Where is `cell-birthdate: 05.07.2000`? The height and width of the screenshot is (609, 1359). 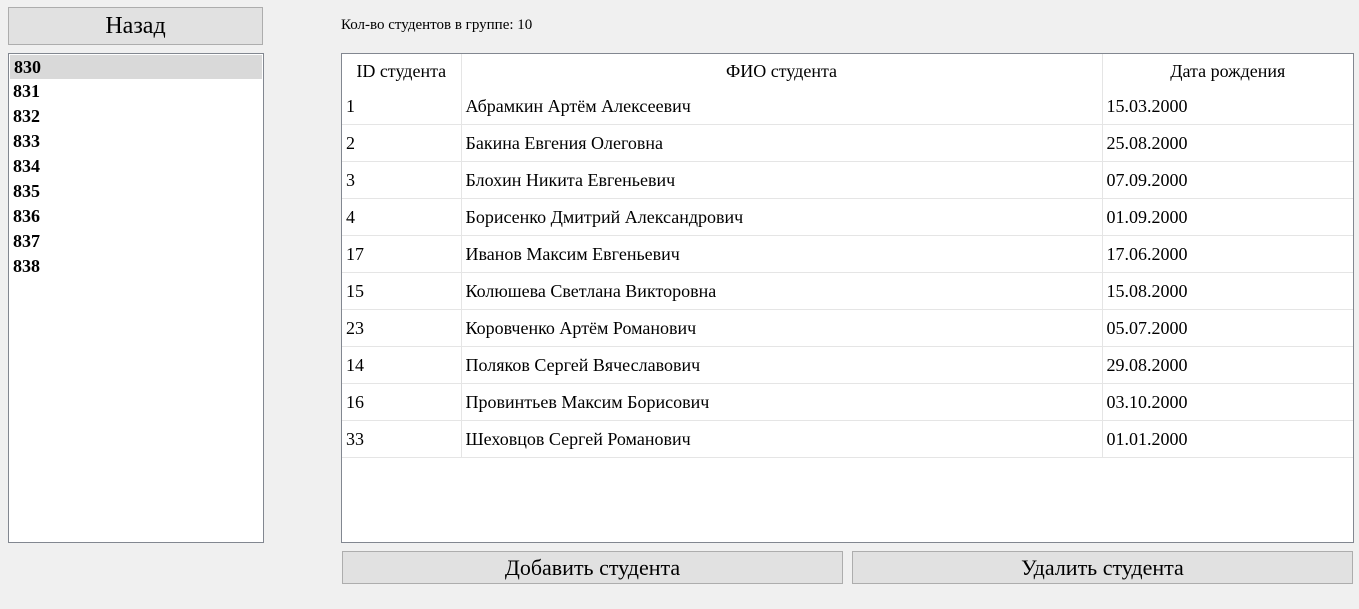 cell-birthdate: 05.07.2000 is located at coordinates (1227, 328).